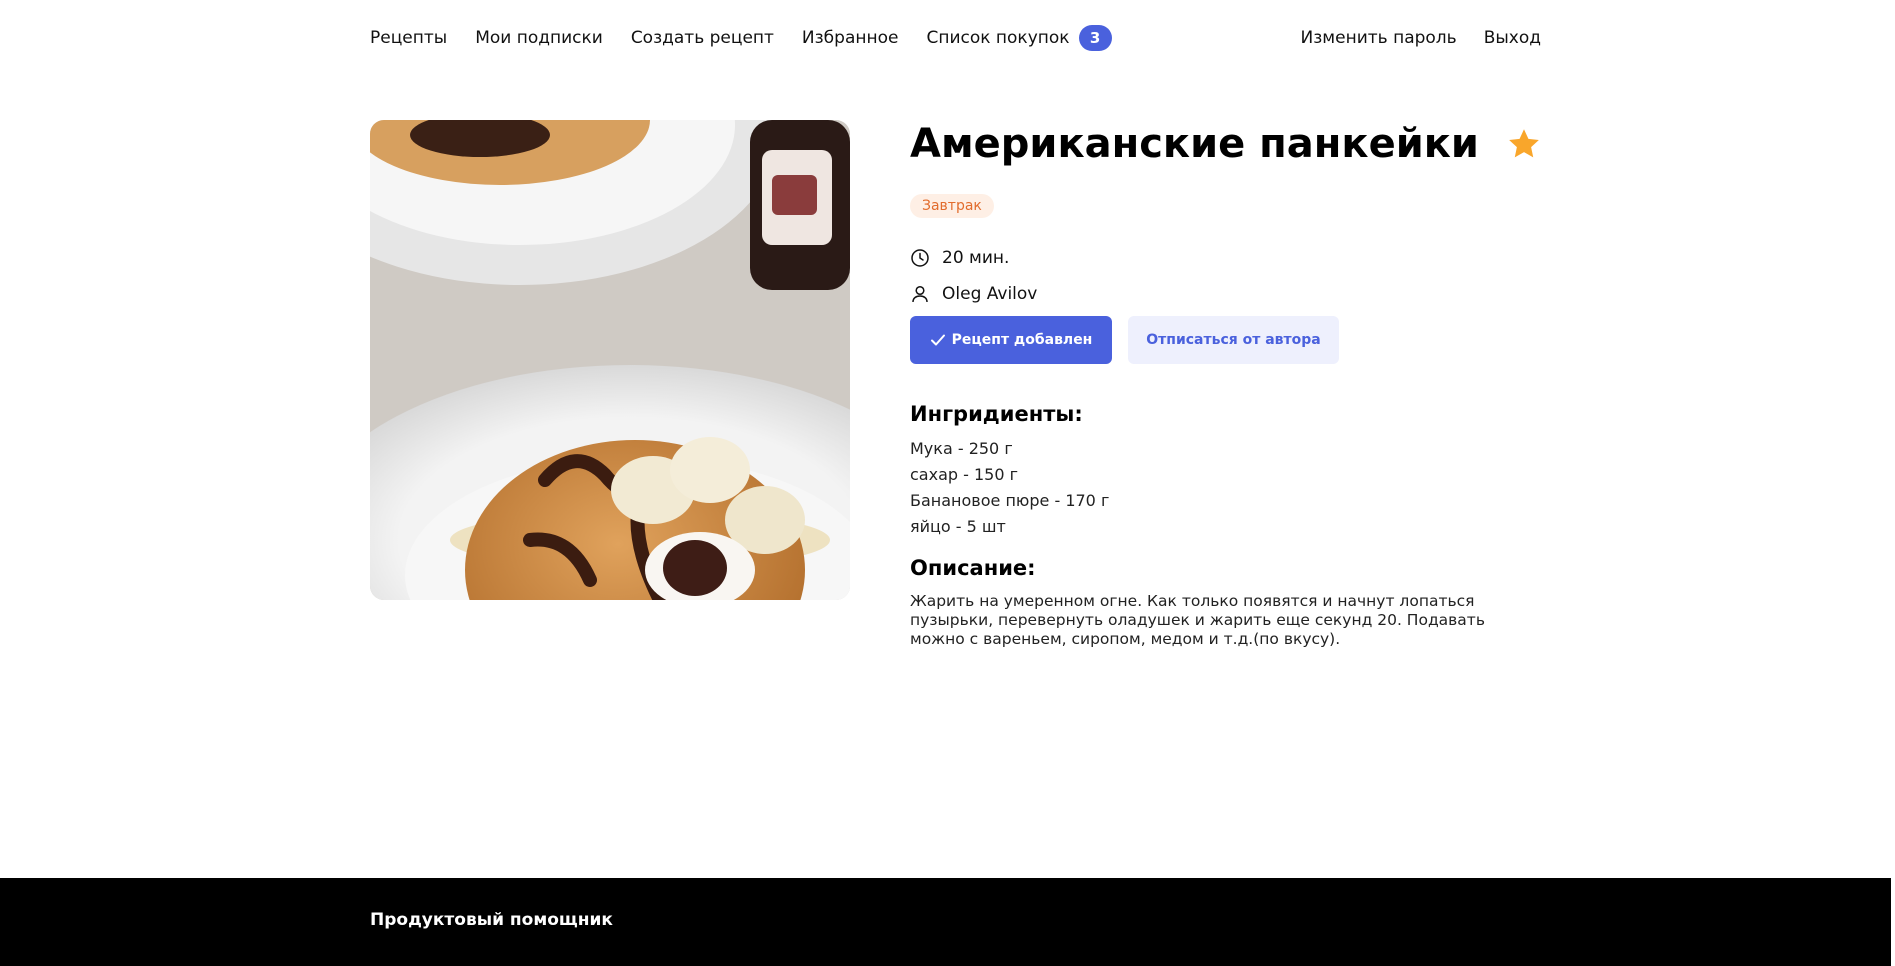 The height and width of the screenshot is (966, 1895). What do you see at coordinates (408, 38) in the screenshot?
I see `nav-link-recipes: Рецепты` at bounding box center [408, 38].